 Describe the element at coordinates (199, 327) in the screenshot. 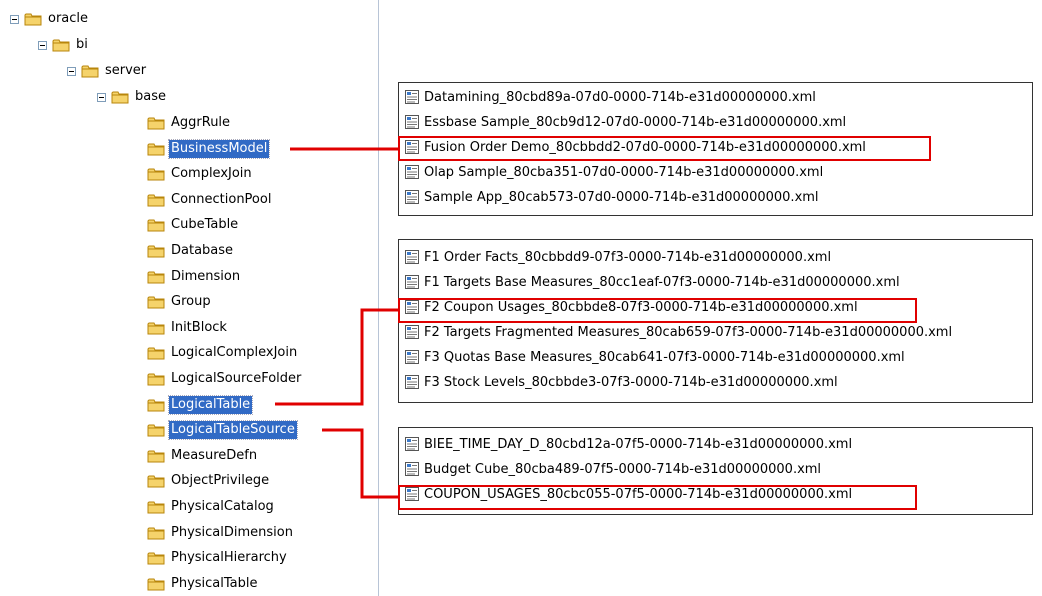

I see `tree-label: InitBlock` at that location.